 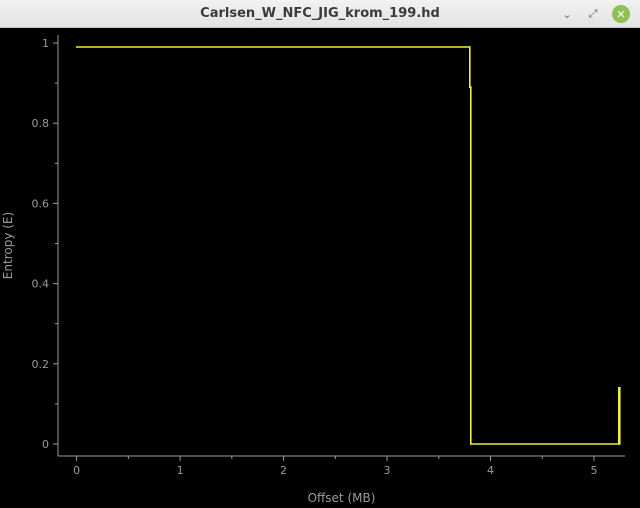 I want to click on minimize-button: ⌄, so click(x=567, y=14).